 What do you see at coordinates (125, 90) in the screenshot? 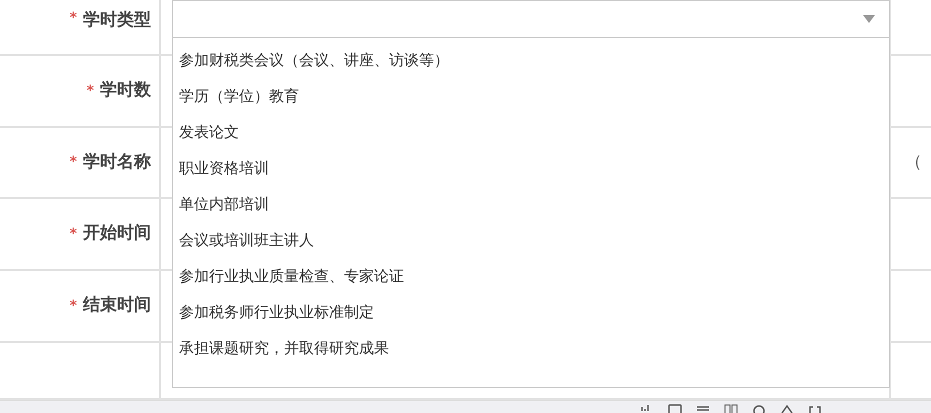
I see `field-label: 学时数` at bounding box center [125, 90].